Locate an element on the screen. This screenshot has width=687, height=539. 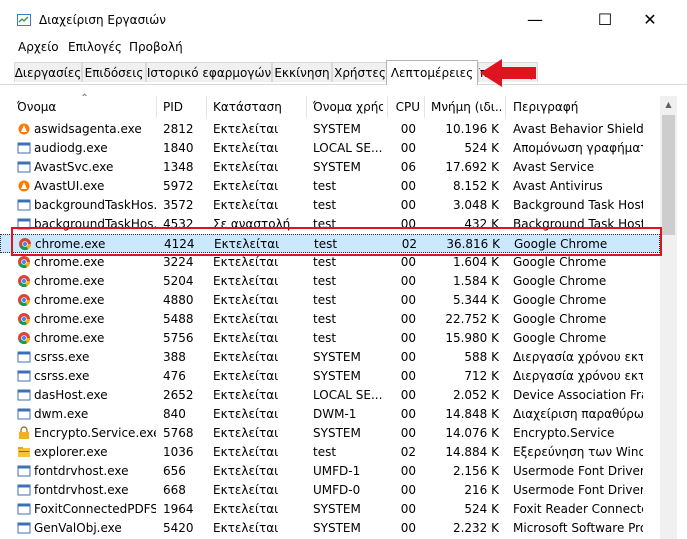
process-name: GenValObj.exe is located at coordinates (78, 528).